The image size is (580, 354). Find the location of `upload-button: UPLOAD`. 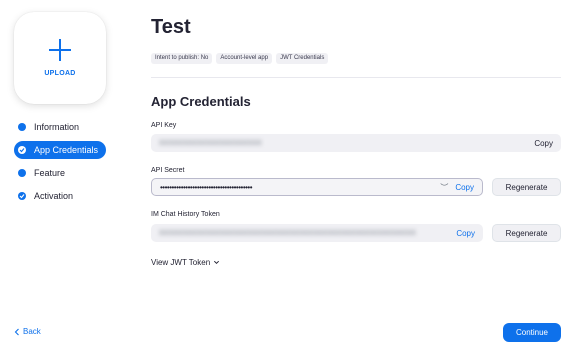

upload-button: UPLOAD is located at coordinates (60, 58).